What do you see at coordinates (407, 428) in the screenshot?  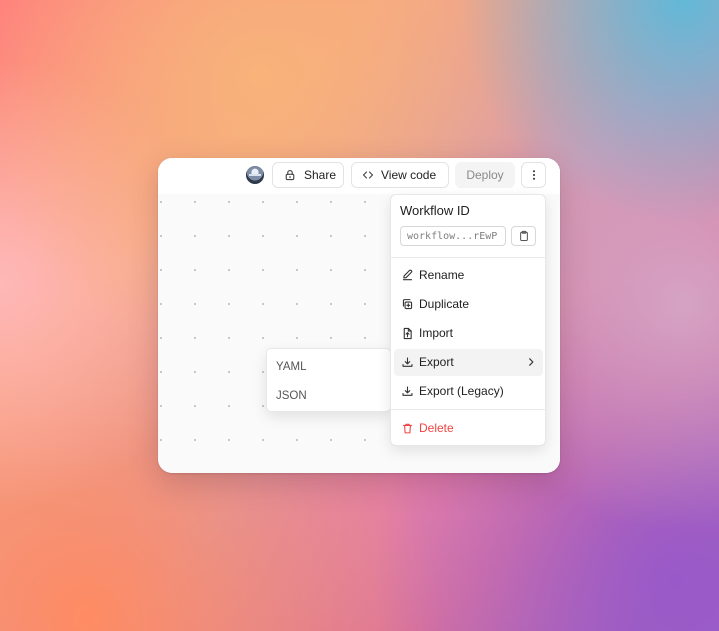 I see `trash-icon` at bounding box center [407, 428].